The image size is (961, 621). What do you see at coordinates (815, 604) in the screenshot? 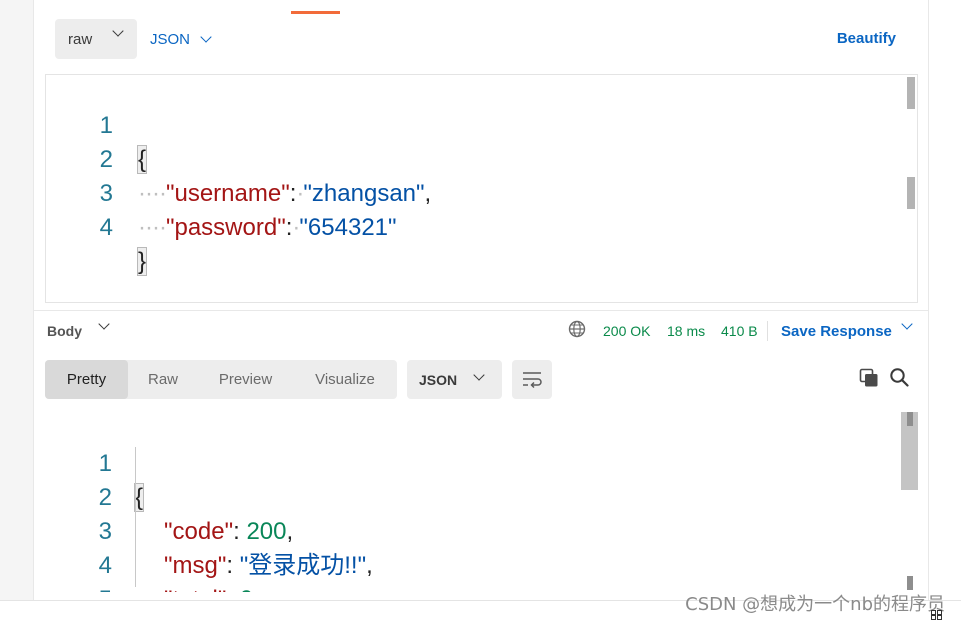
I see `watermark-text: CSDN @想成为一个nb的程序员` at bounding box center [815, 604].